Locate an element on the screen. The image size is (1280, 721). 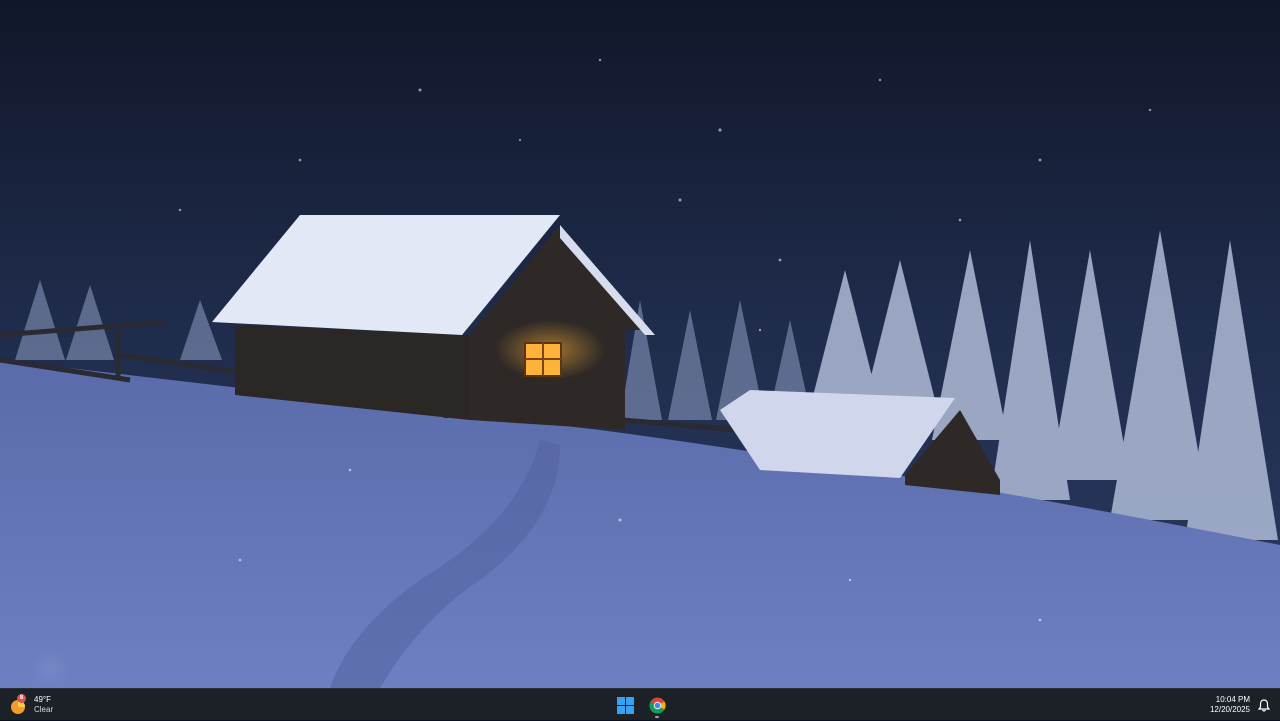
chrome-icon is located at coordinates (657, 705).